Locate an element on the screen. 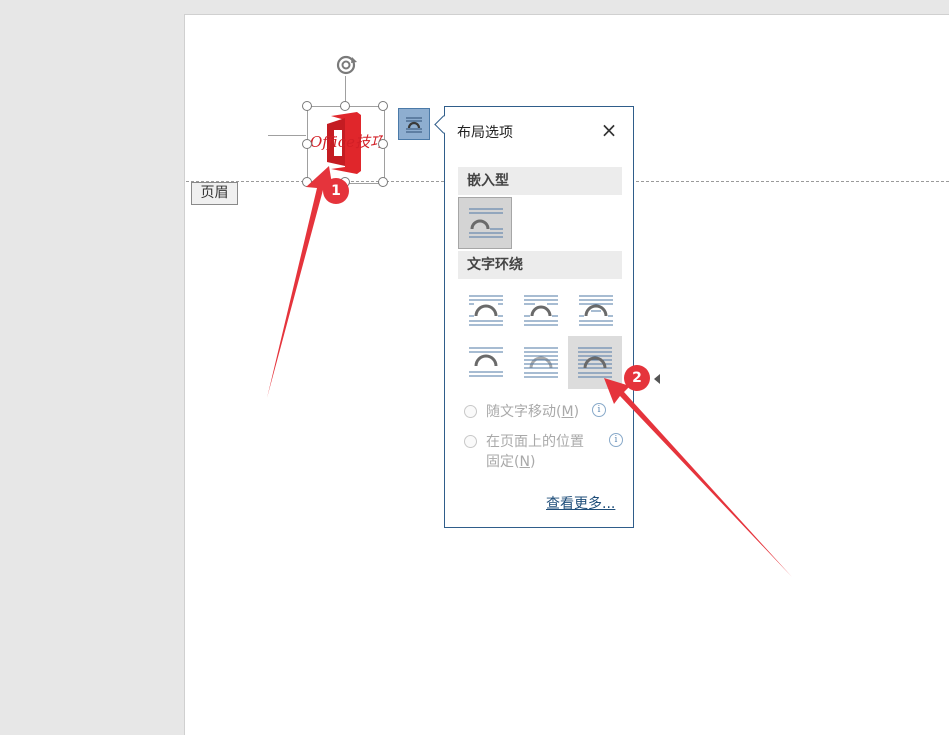 The width and height of the screenshot is (949, 735). annotation-badge-1: 1 is located at coordinates (336, 191).